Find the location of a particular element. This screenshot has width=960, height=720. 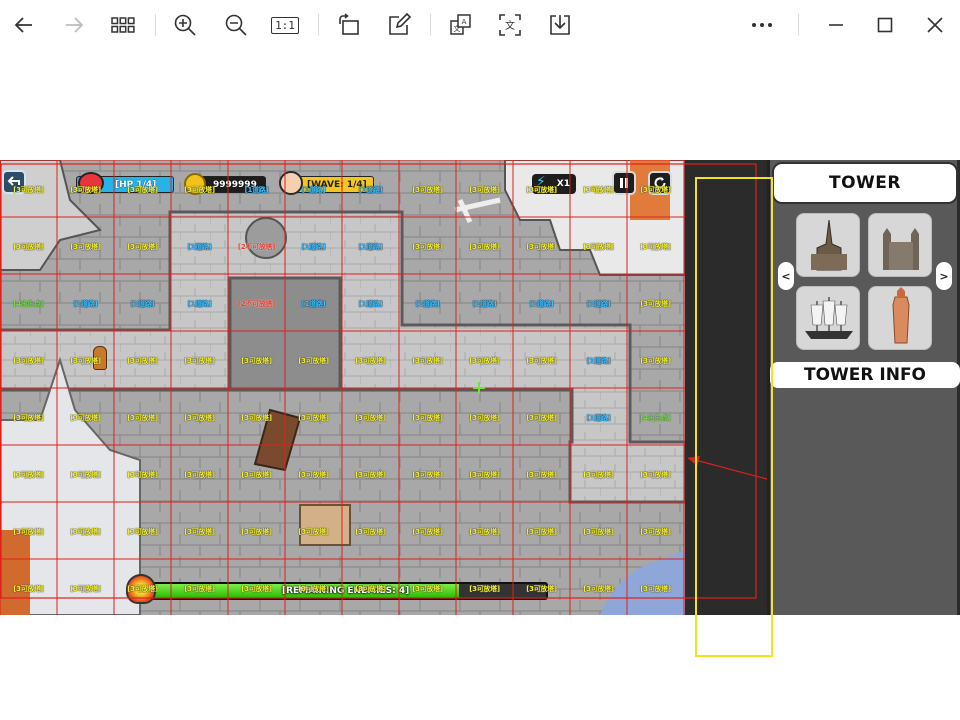

grid-cell-label: [4出生点] is located at coordinates (28, 303).